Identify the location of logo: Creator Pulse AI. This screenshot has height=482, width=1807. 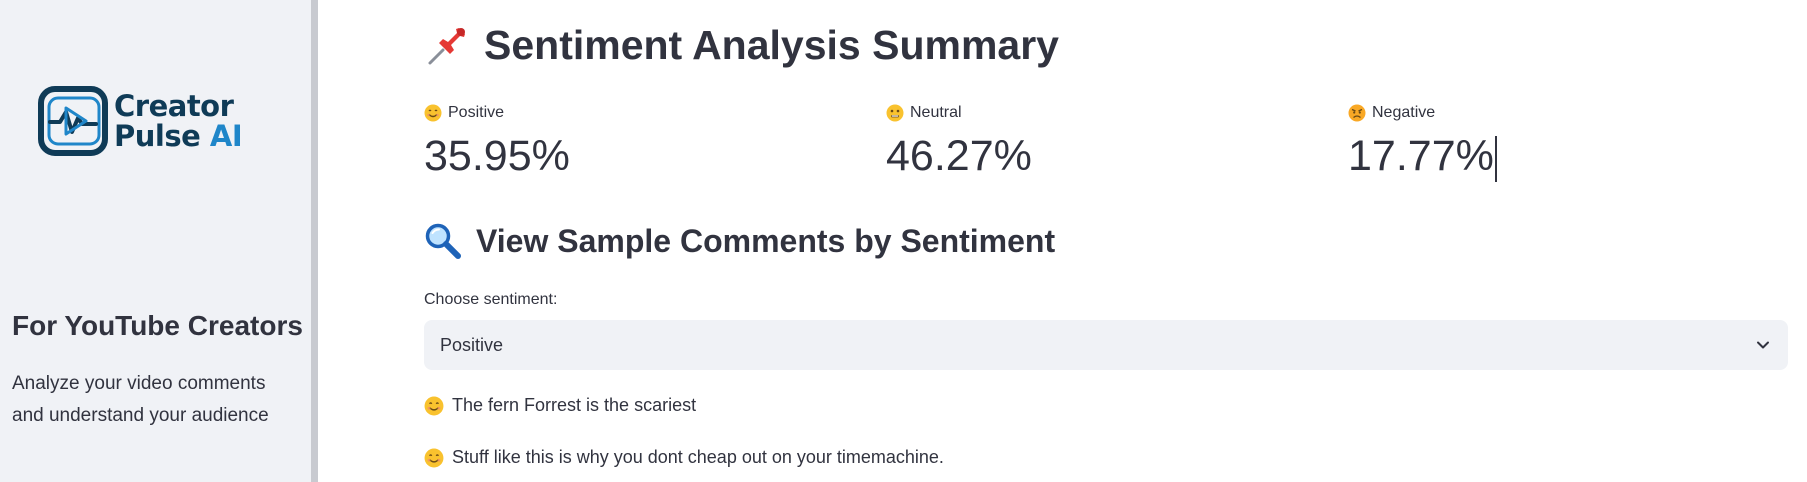
(139, 121).